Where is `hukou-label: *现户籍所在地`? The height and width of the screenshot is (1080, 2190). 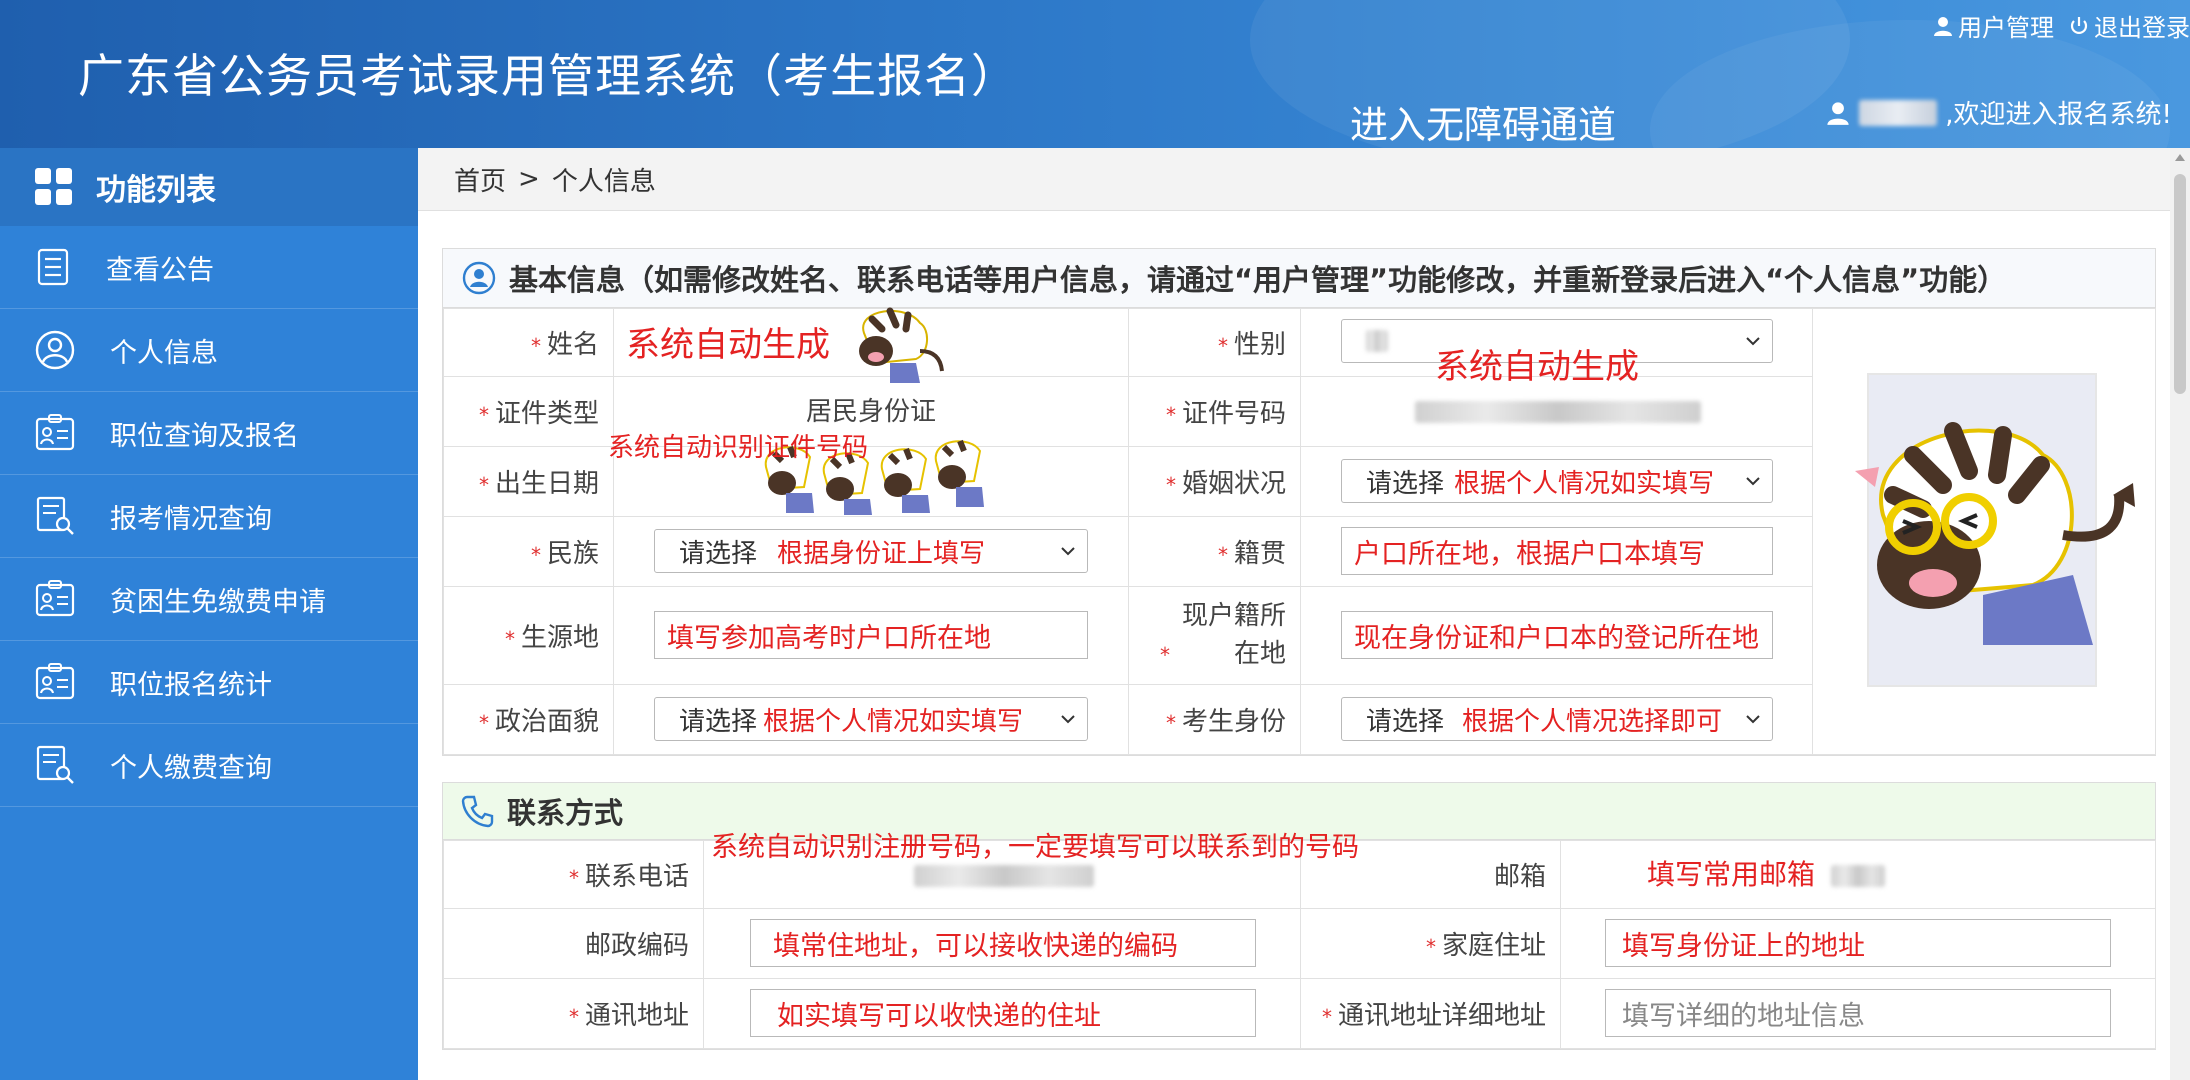
hukou-label: *现户籍所在地 is located at coordinates (1214, 635).